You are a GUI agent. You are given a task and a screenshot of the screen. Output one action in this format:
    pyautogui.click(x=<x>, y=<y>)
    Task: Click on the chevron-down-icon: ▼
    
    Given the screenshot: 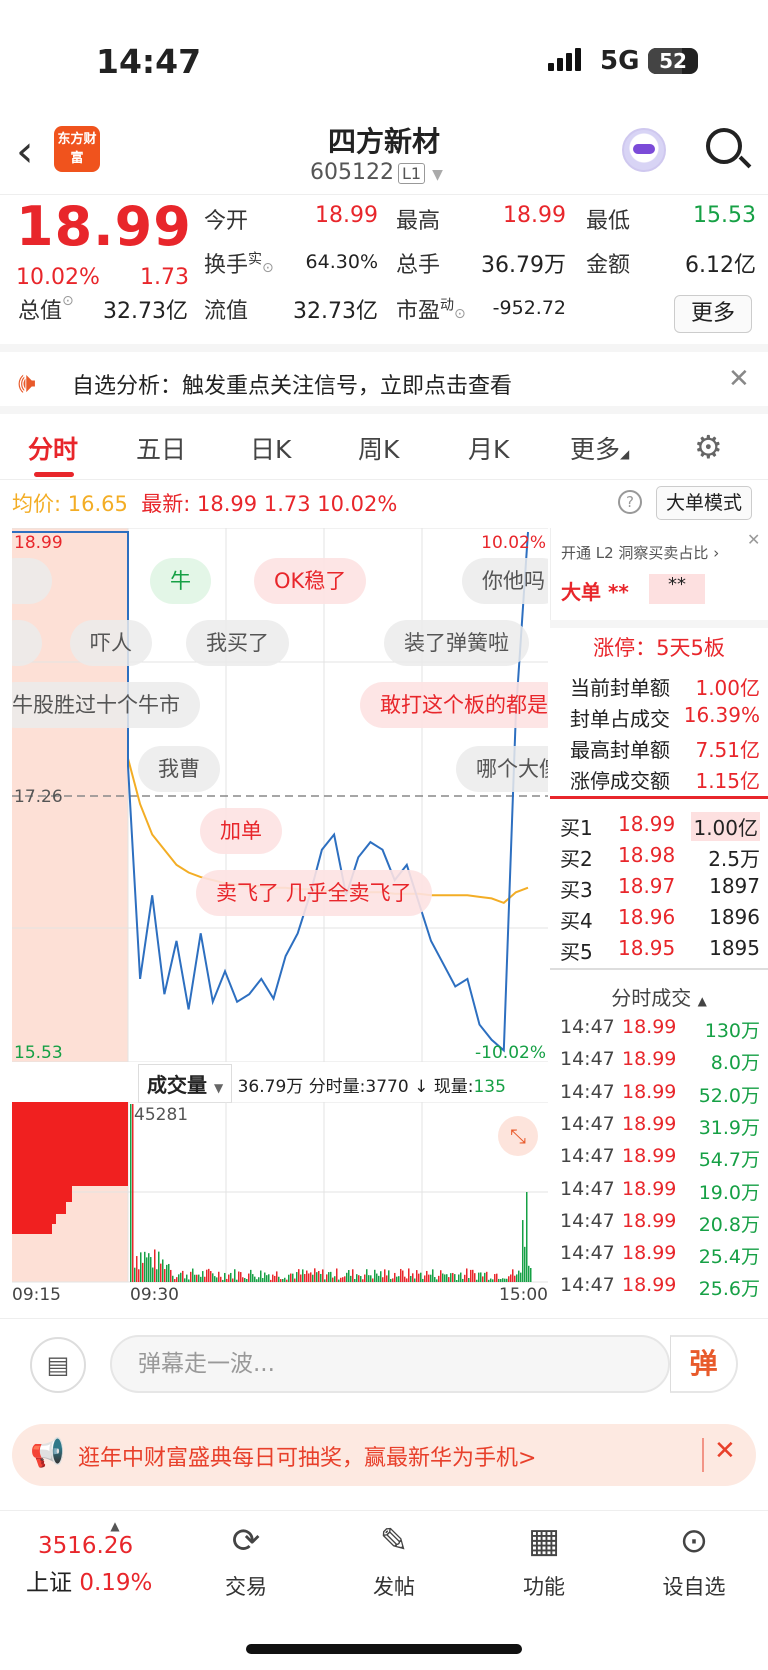 What is the action you would take?
    pyautogui.click(x=218, y=1088)
    